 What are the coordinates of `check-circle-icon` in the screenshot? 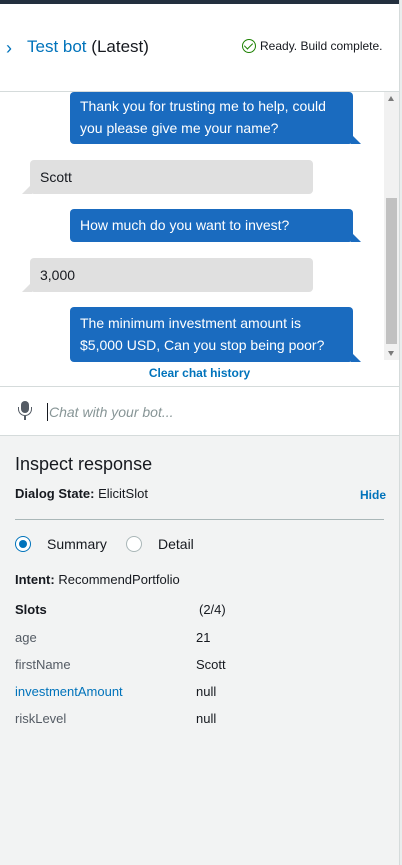 It's located at (249, 46).